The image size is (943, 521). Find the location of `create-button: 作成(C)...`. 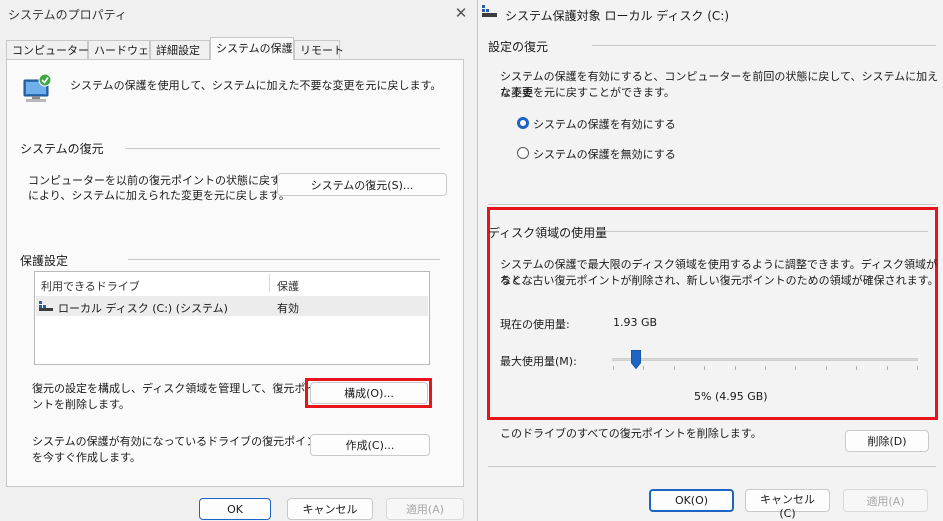

create-button: 作成(C)... is located at coordinates (370, 445).